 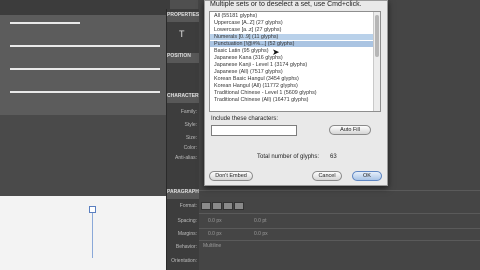 What do you see at coordinates (254, 130) in the screenshot?
I see `include-characters-input` at bounding box center [254, 130].